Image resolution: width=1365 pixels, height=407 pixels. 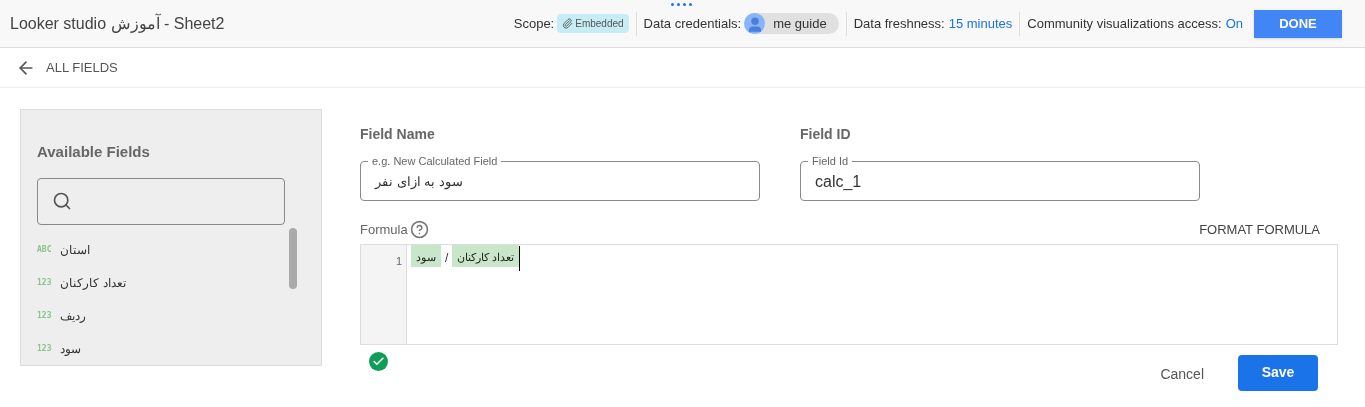 I want to click on formula-label: Formula, so click(x=384, y=230).